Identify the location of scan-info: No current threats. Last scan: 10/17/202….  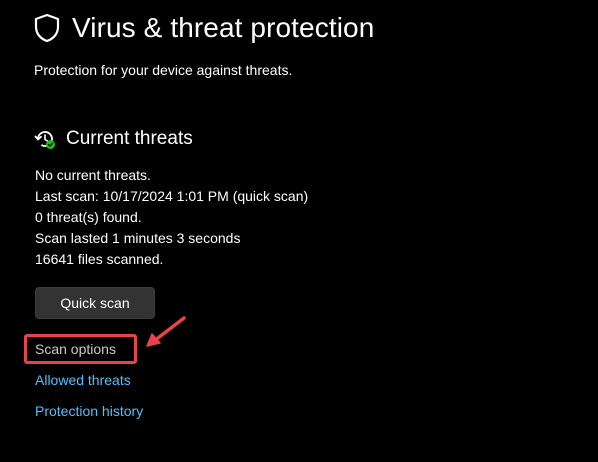
(171, 217).